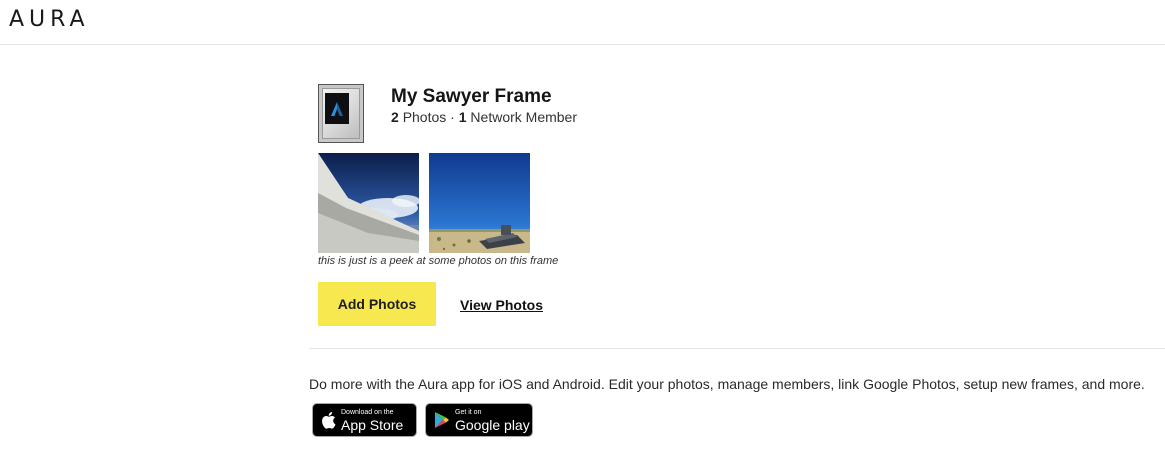  Describe the element at coordinates (462, 117) in the screenshot. I see `member-count: 1` at that location.